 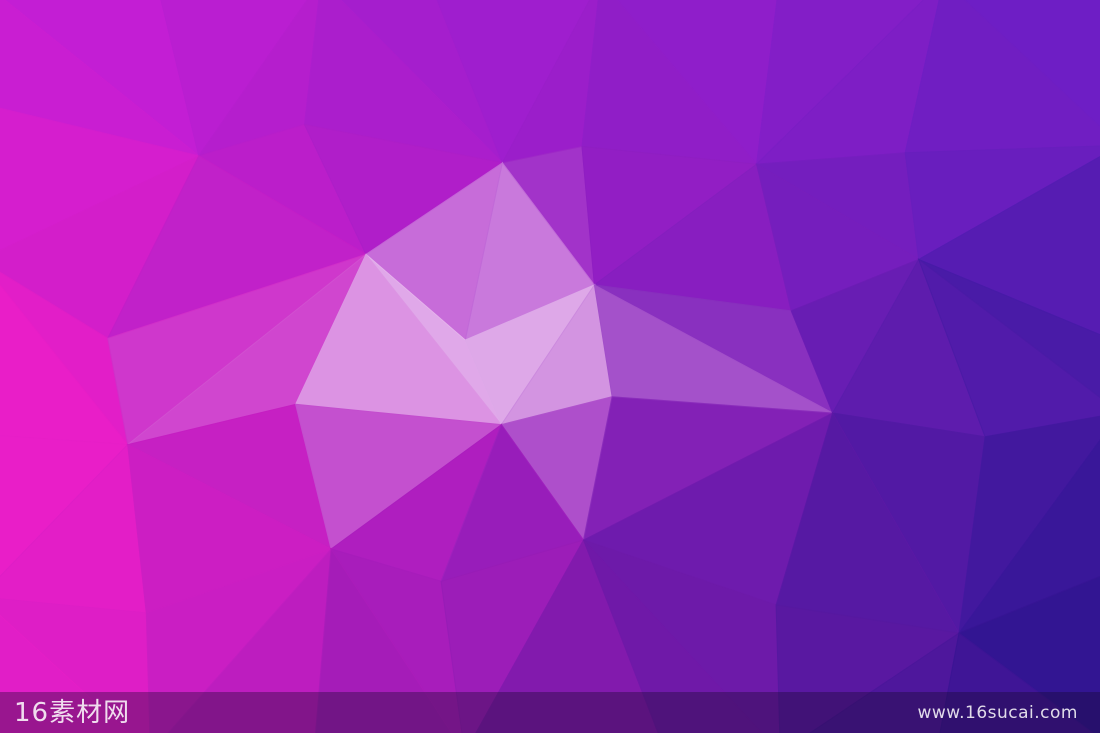 What do you see at coordinates (72, 713) in the screenshot?
I see `watermark-logo: 16素材网` at bounding box center [72, 713].